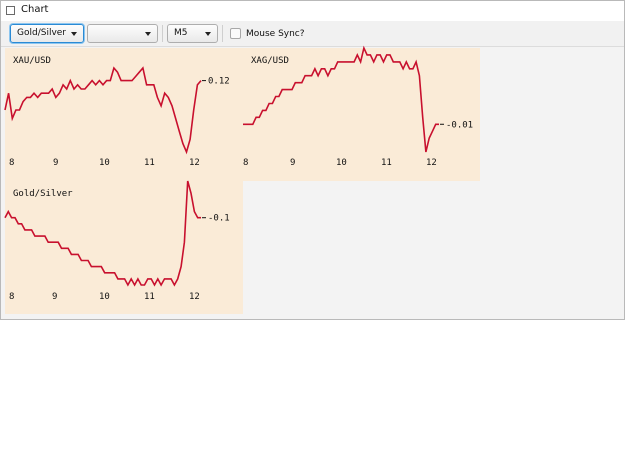  I want to click on mouse-sync-label: Mouse Sync?, so click(275, 34).